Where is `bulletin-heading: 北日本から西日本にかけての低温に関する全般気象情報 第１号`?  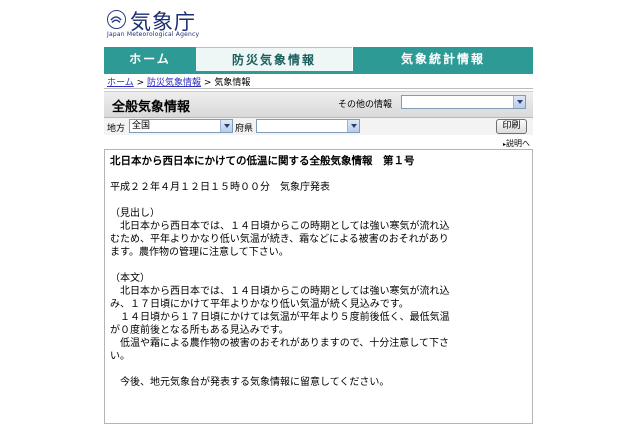 bulletin-heading: 北日本から西日本にかけての低温に関する全般気象情報 第１号 is located at coordinates (262, 161).